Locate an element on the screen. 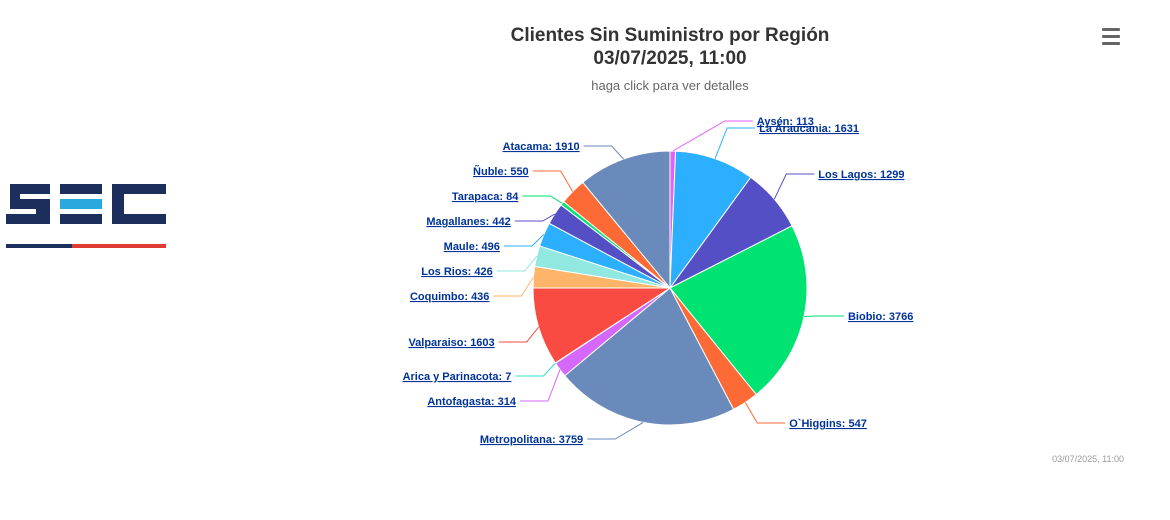 The width and height of the screenshot is (1170, 520). data-label-5: Metropolitana: 3759 is located at coordinates (531, 440).